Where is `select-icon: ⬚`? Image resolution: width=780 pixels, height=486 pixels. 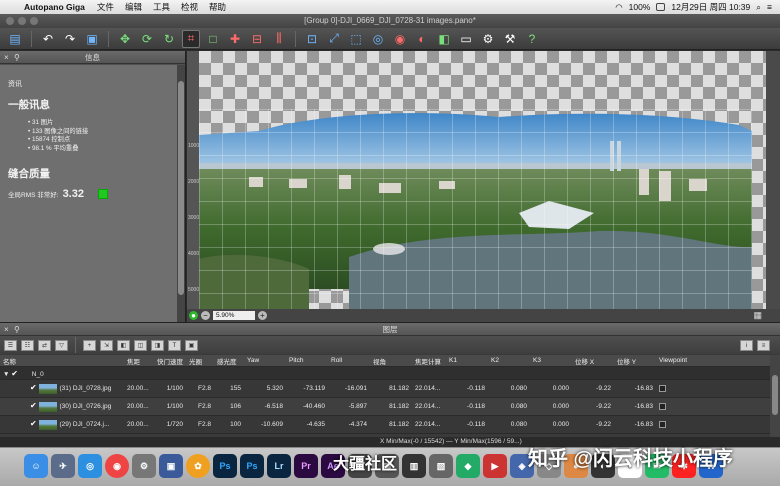
select-icon: ⬚ is located at coordinates (356, 39).